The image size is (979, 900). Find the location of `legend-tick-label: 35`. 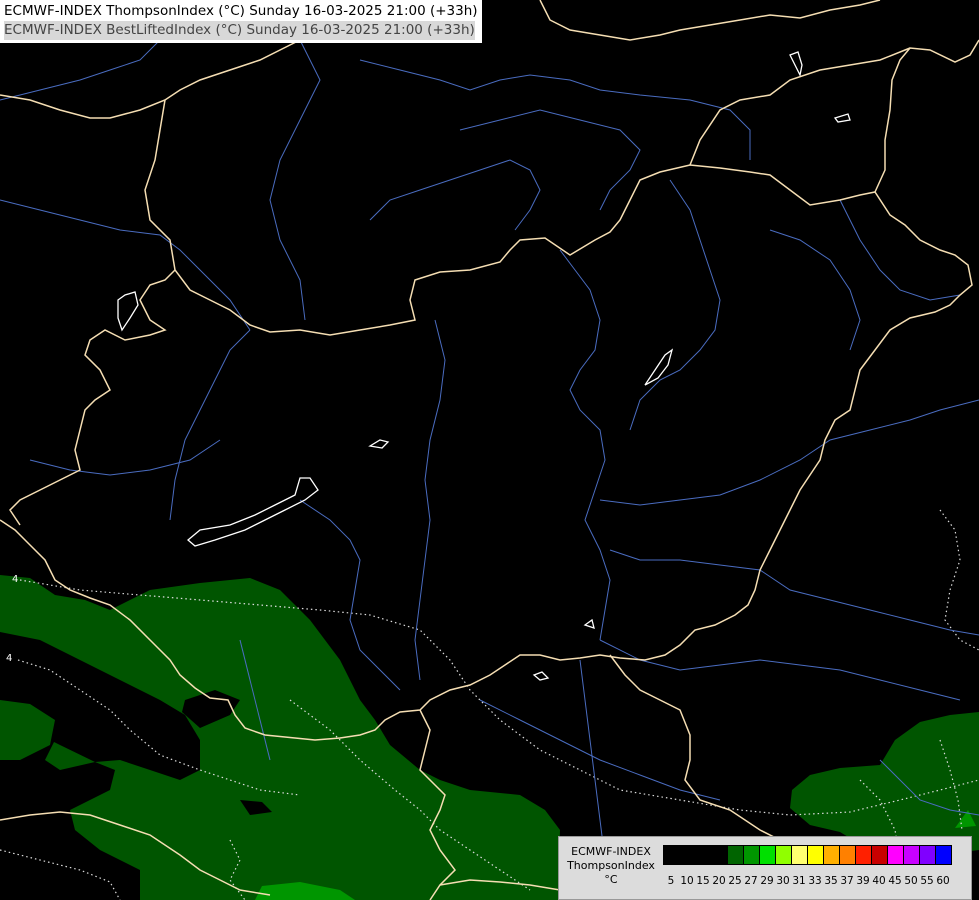

legend-tick-label: 35 is located at coordinates (831, 881).